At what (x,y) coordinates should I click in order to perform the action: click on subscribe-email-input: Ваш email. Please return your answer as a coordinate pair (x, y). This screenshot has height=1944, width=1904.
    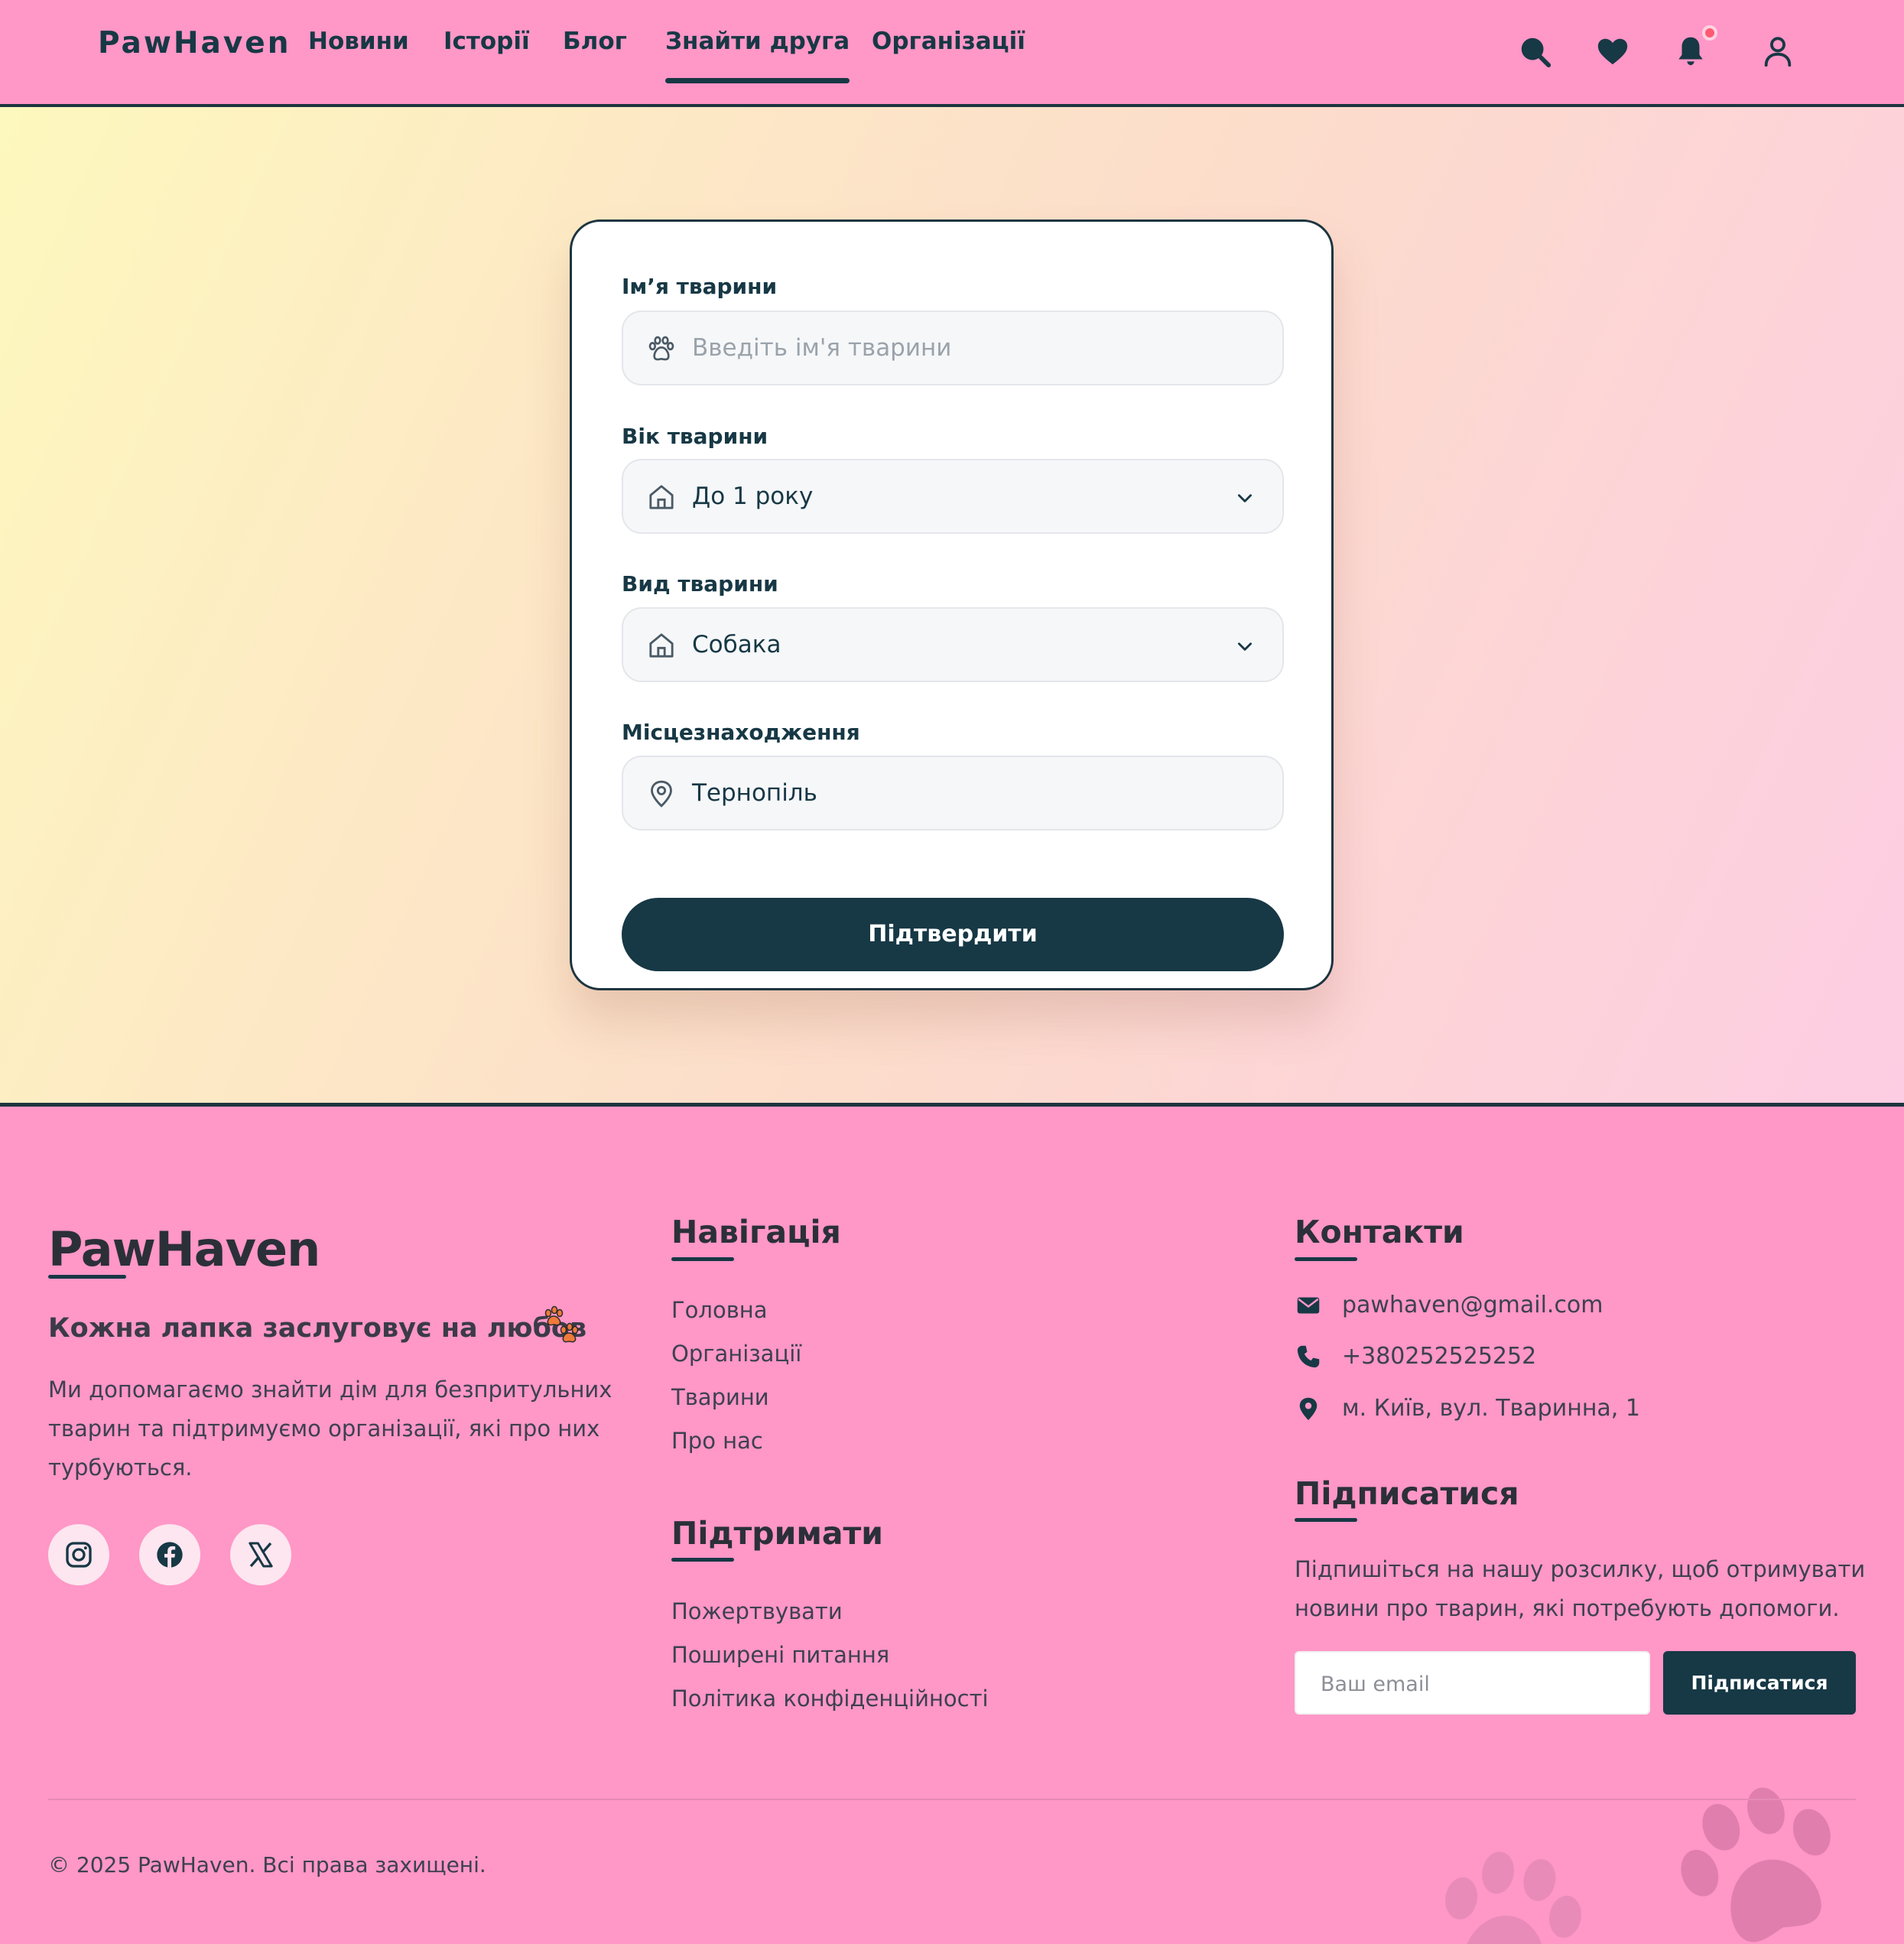
    Looking at the image, I should click on (1472, 1683).